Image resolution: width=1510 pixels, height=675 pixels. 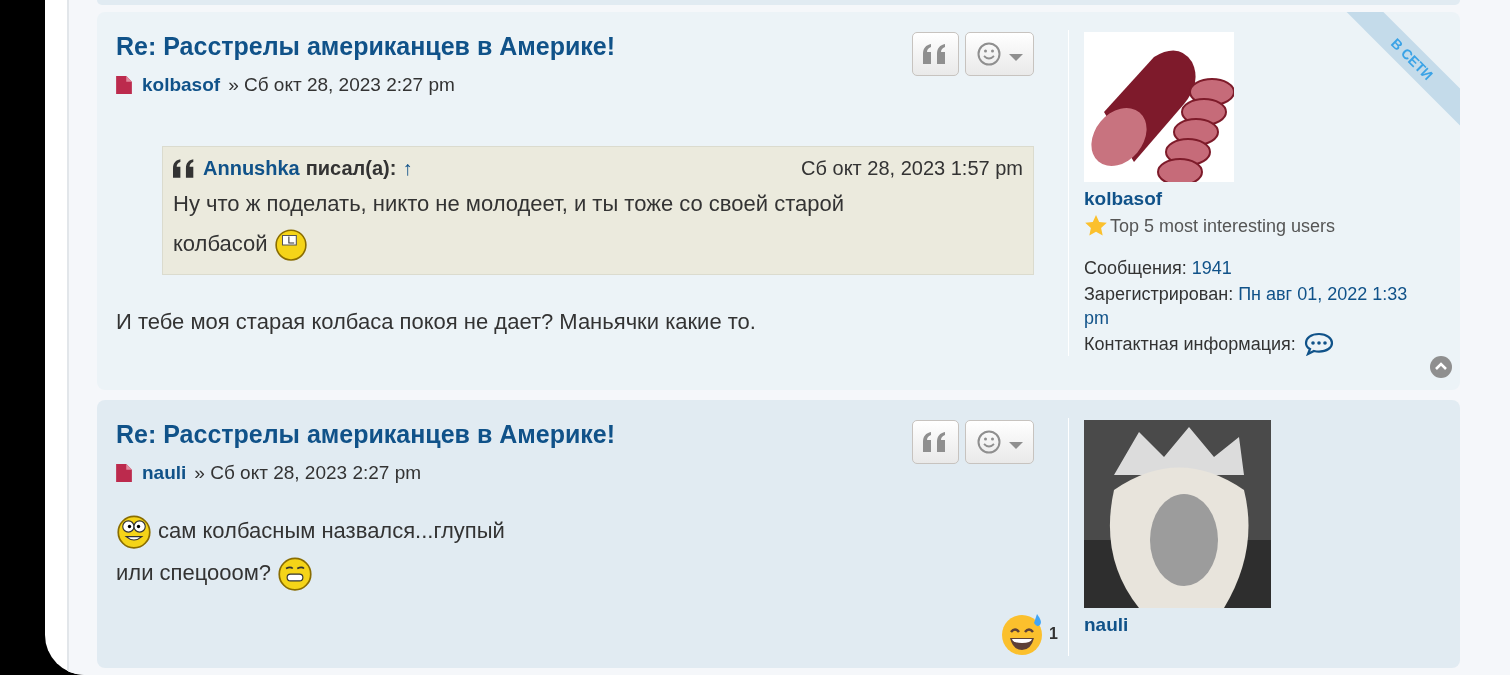 What do you see at coordinates (1318, 344) in the screenshot?
I see `chat-bubble-icon` at bounding box center [1318, 344].